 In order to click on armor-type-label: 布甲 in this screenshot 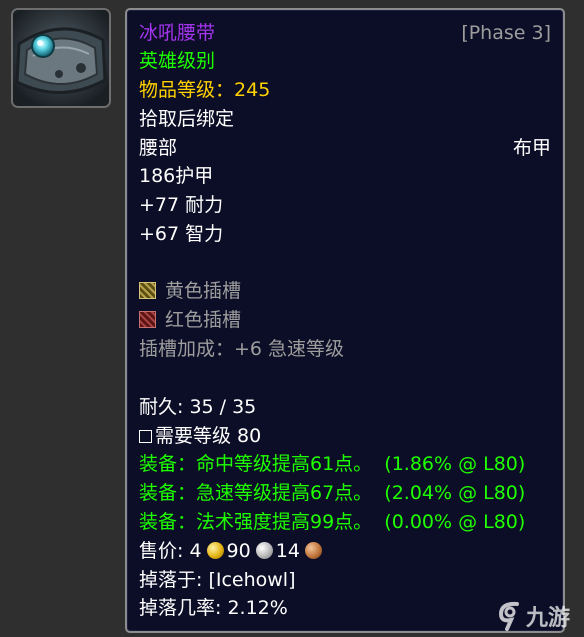, I will do `click(531, 148)`.